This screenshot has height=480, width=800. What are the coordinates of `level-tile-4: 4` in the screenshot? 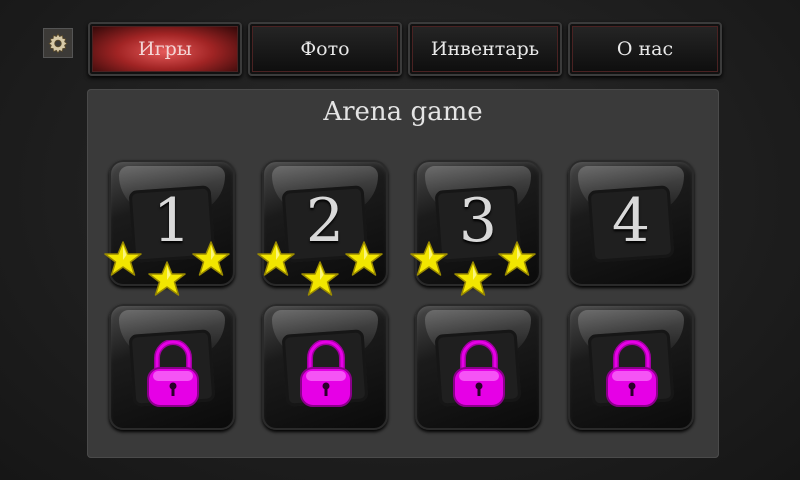 It's located at (631, 223).